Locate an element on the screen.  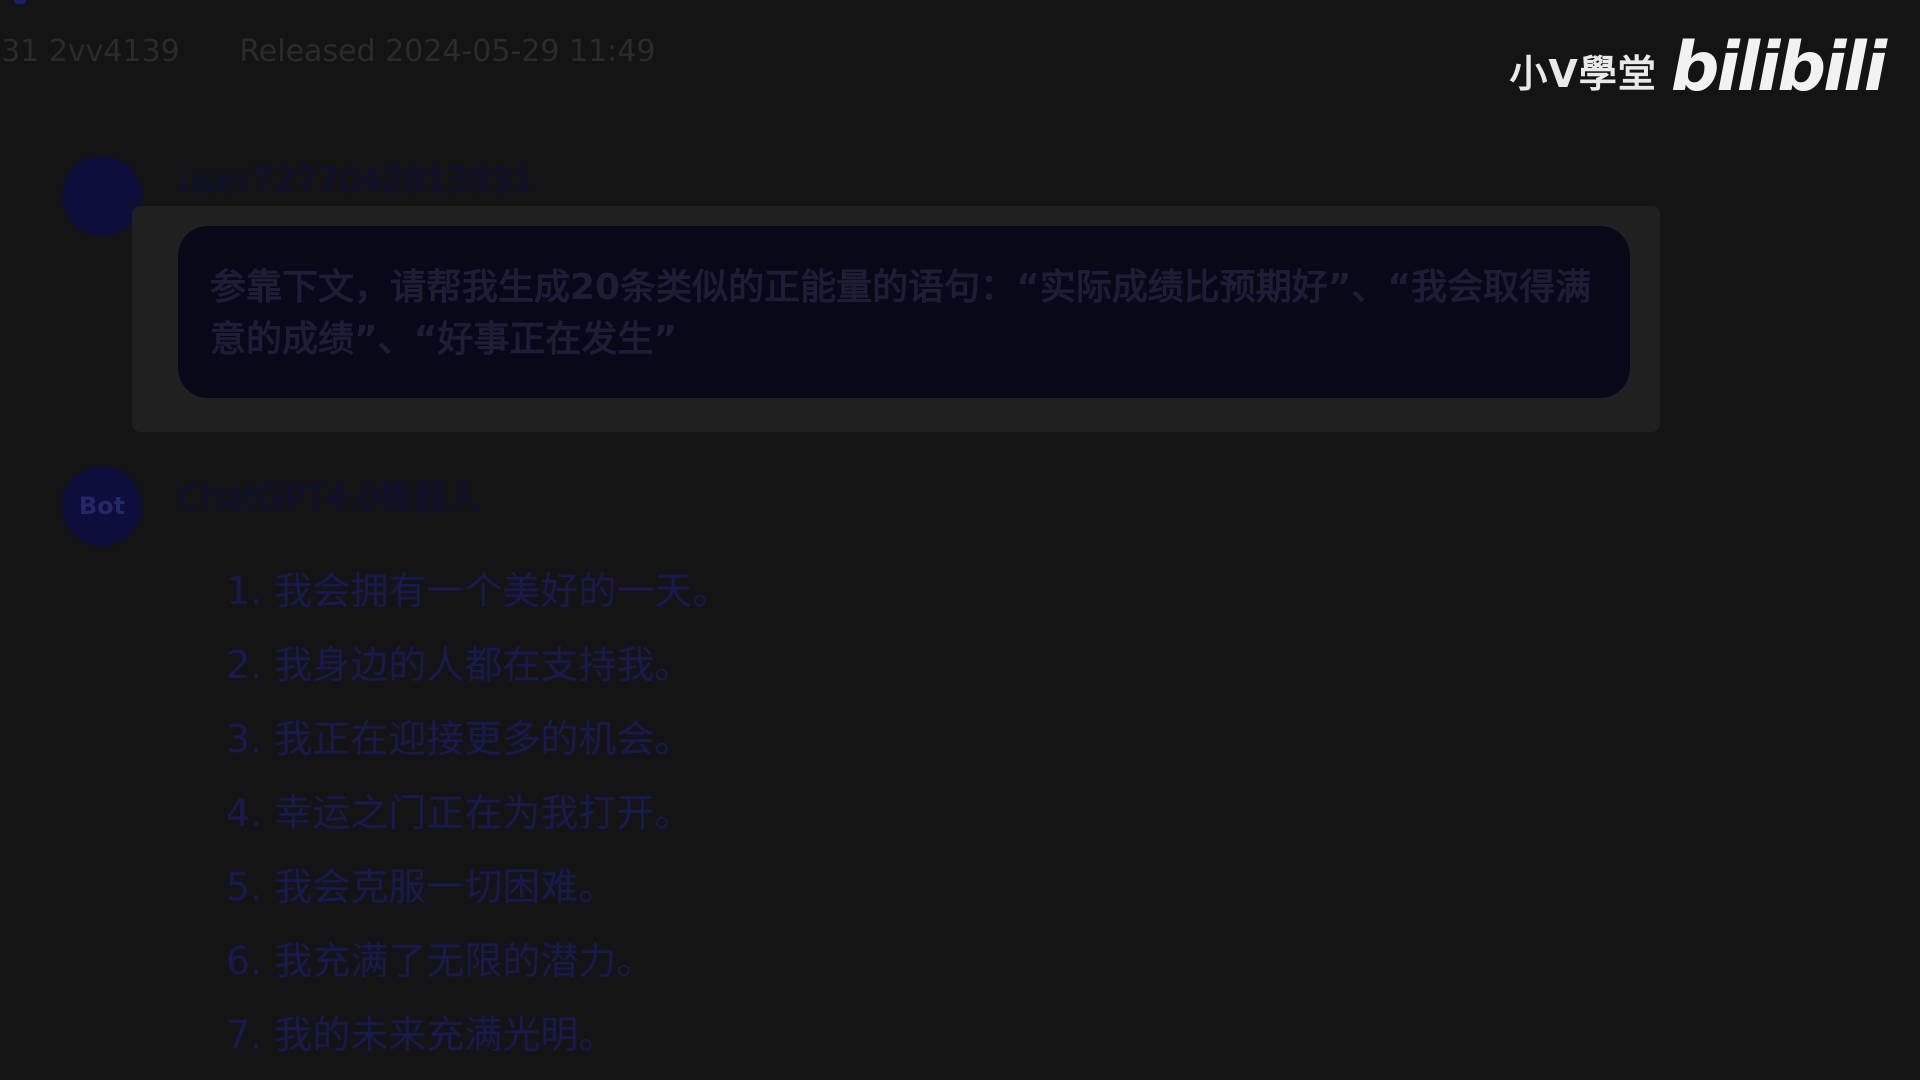
bilibili-watermark: 小V學堂 bilibili is located at coordinates (1698, 67).